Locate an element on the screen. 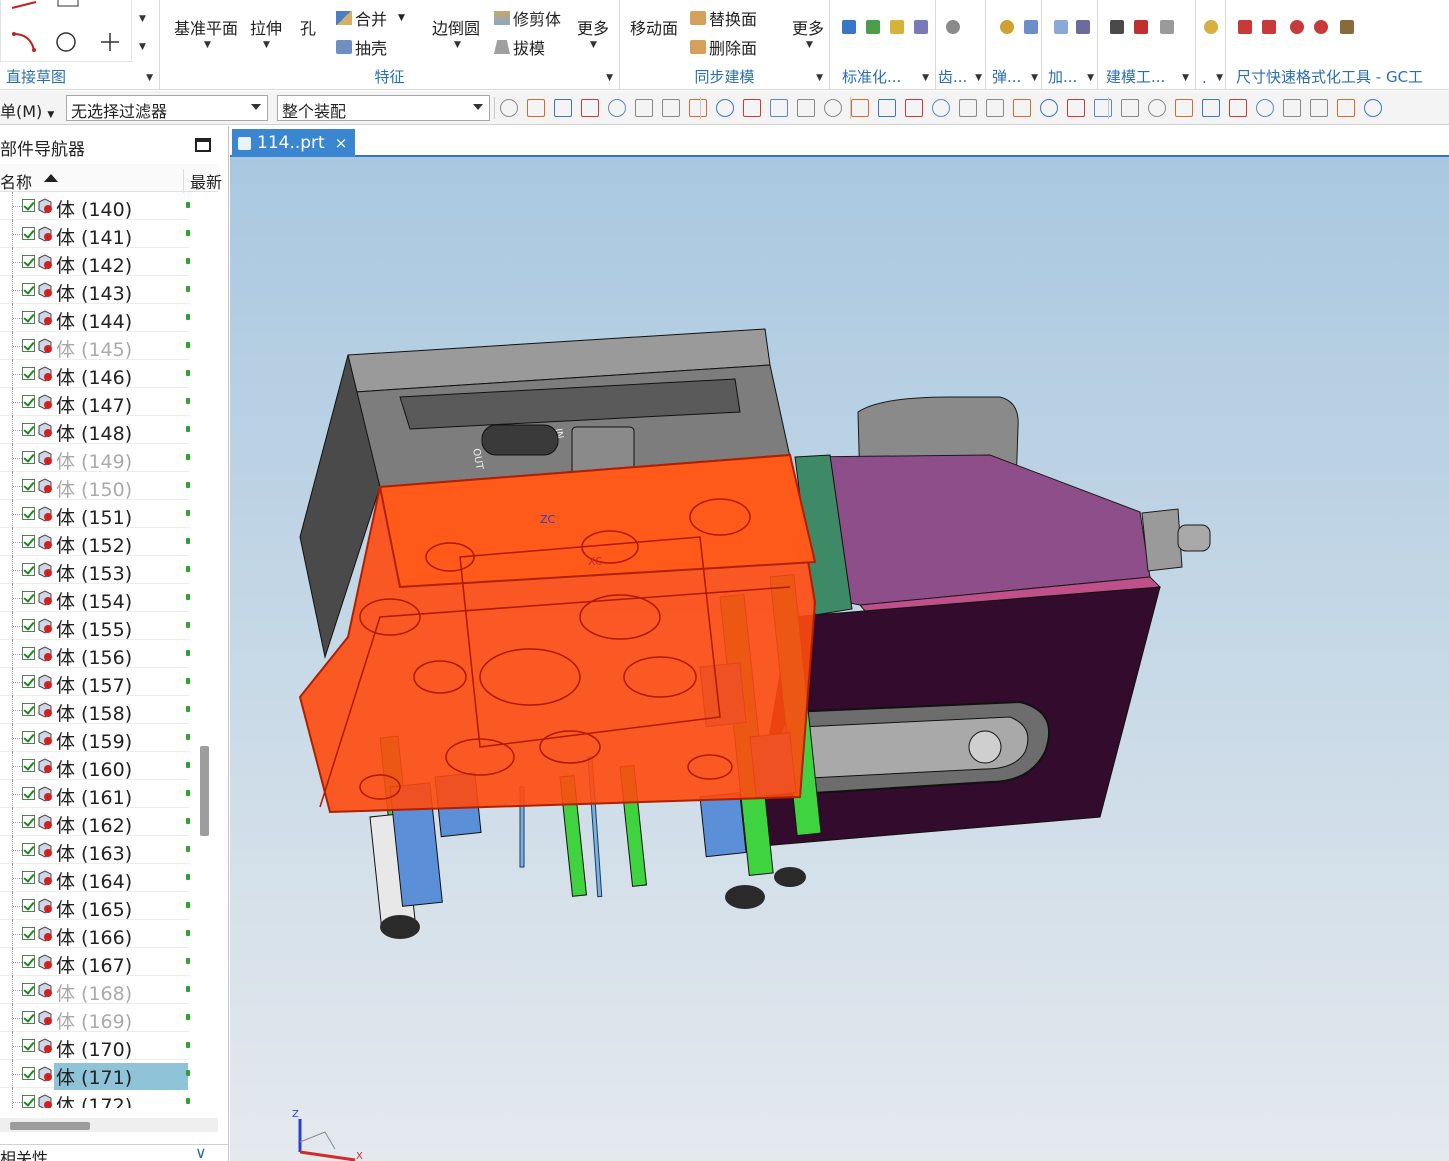 This screenshot has width=1449, height=1161. view-fit-icon is located at coordinates (1157, 108).